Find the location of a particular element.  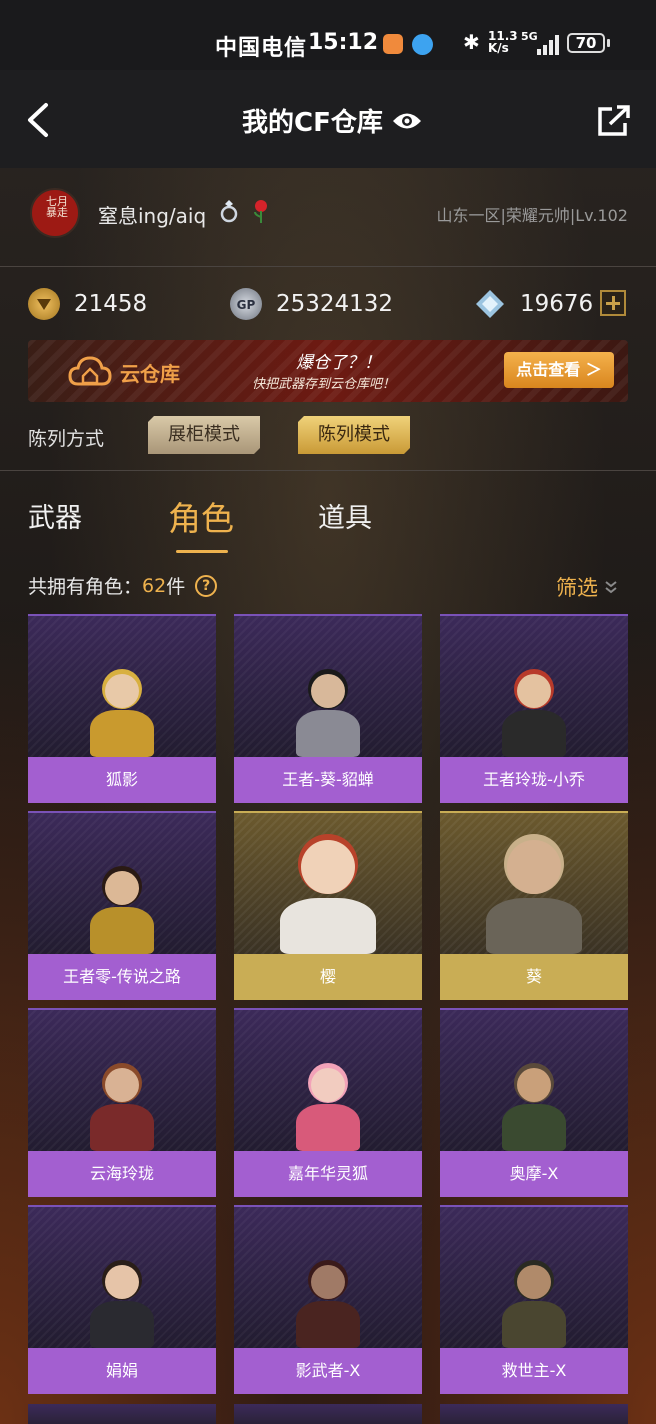

svg-text: GP is located at coordinates (246, 305).